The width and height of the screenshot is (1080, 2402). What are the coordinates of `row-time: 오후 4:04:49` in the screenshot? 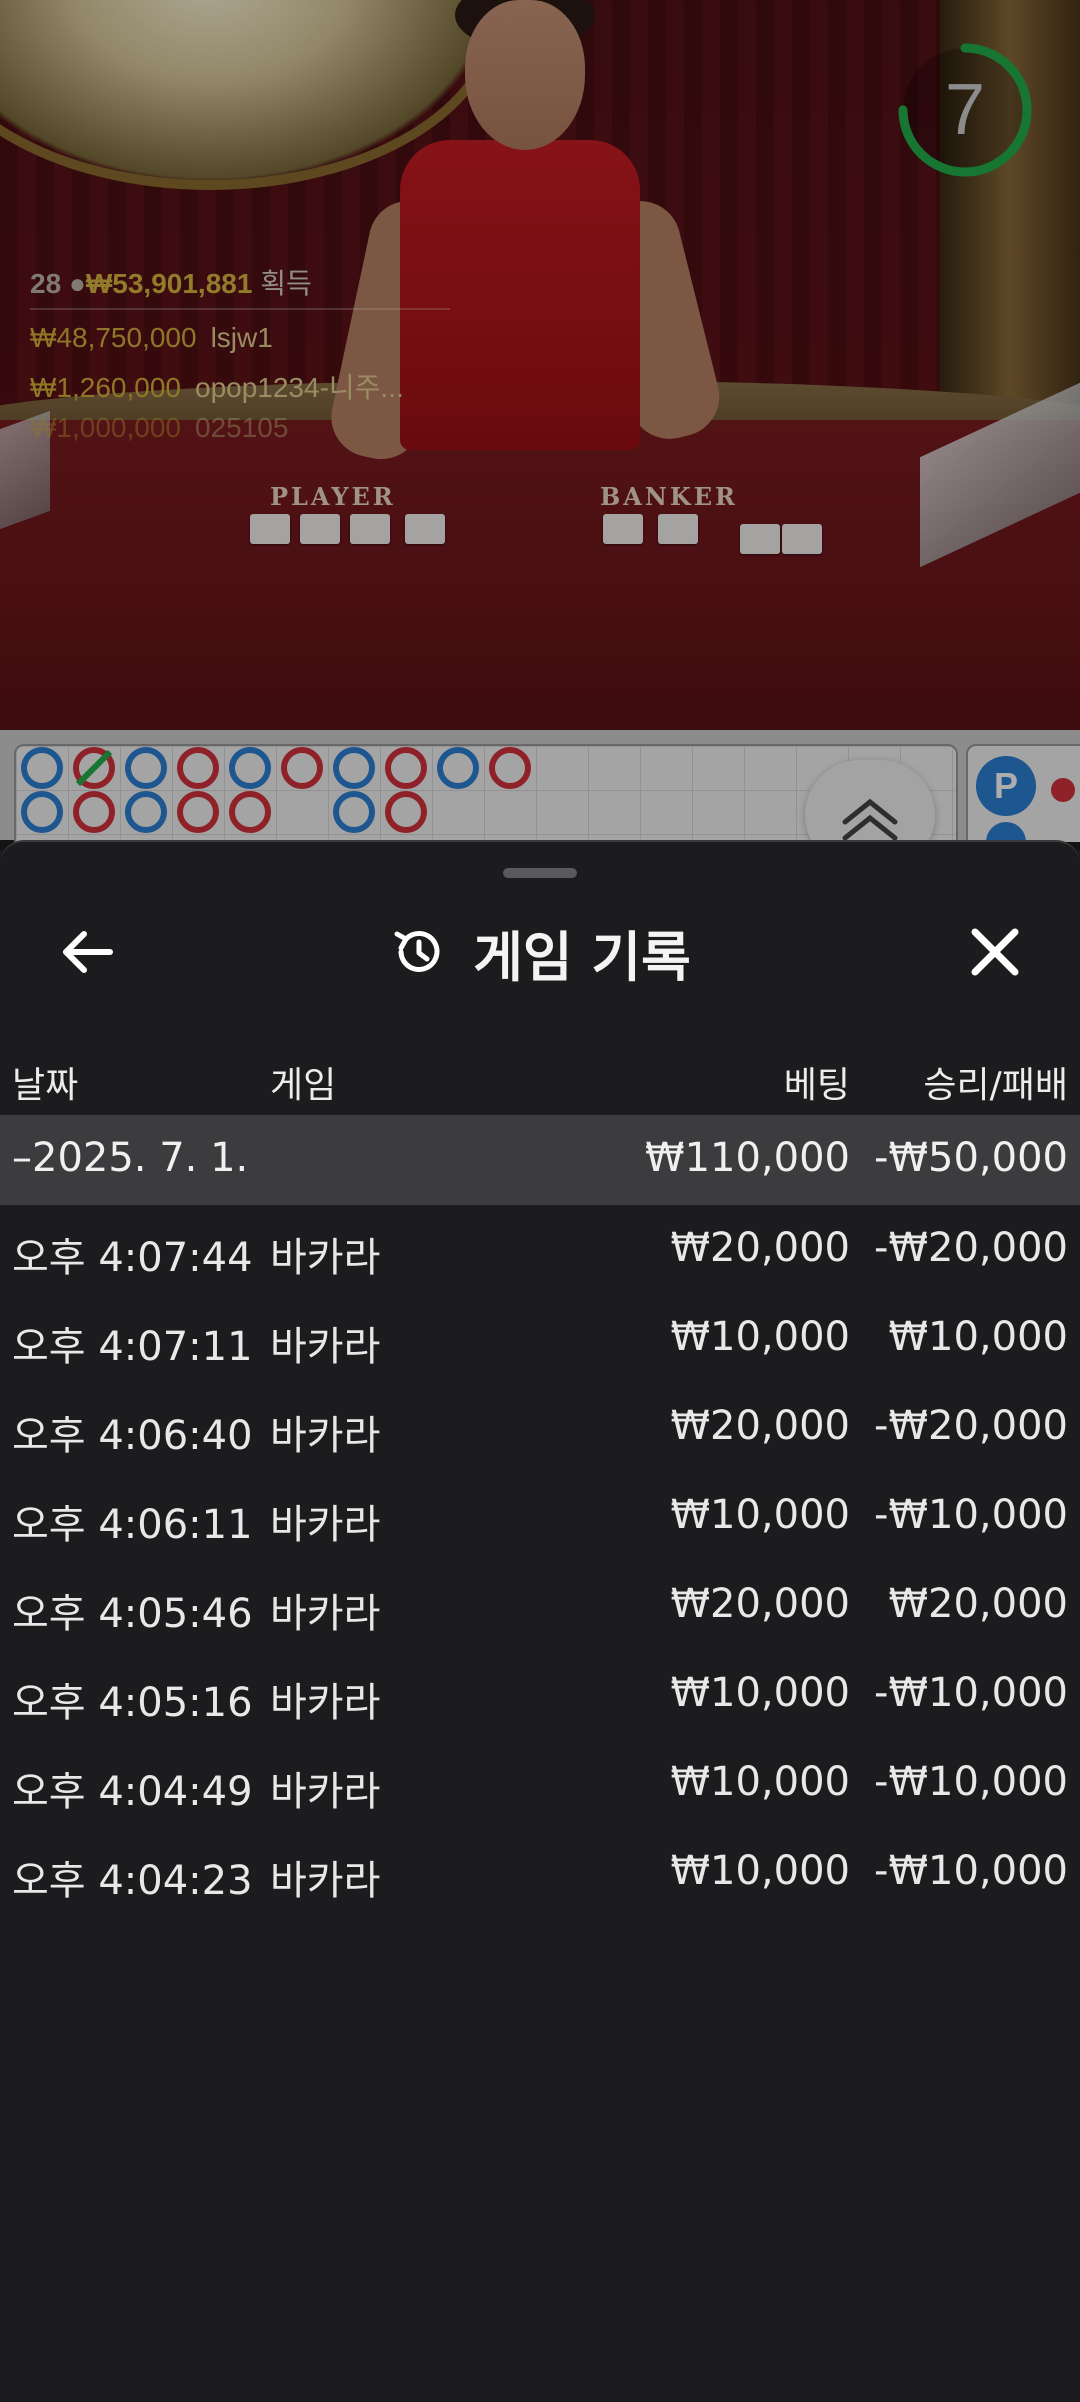 It's located at (132, 1792).